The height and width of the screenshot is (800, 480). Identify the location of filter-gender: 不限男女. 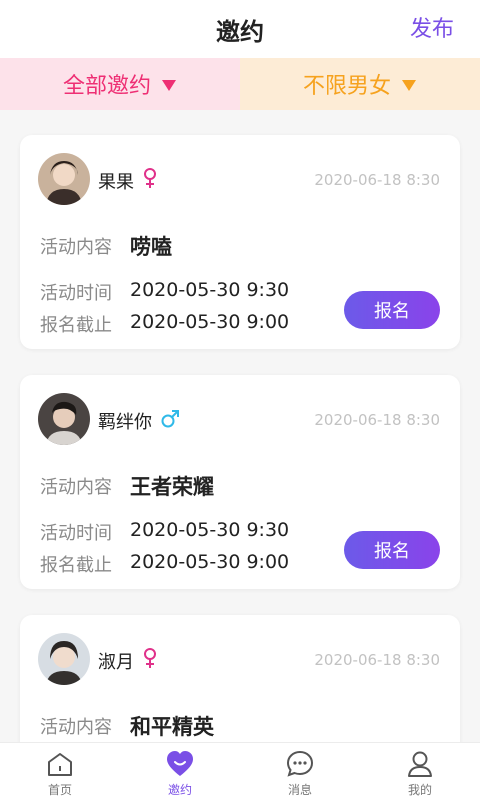
(360, 84).